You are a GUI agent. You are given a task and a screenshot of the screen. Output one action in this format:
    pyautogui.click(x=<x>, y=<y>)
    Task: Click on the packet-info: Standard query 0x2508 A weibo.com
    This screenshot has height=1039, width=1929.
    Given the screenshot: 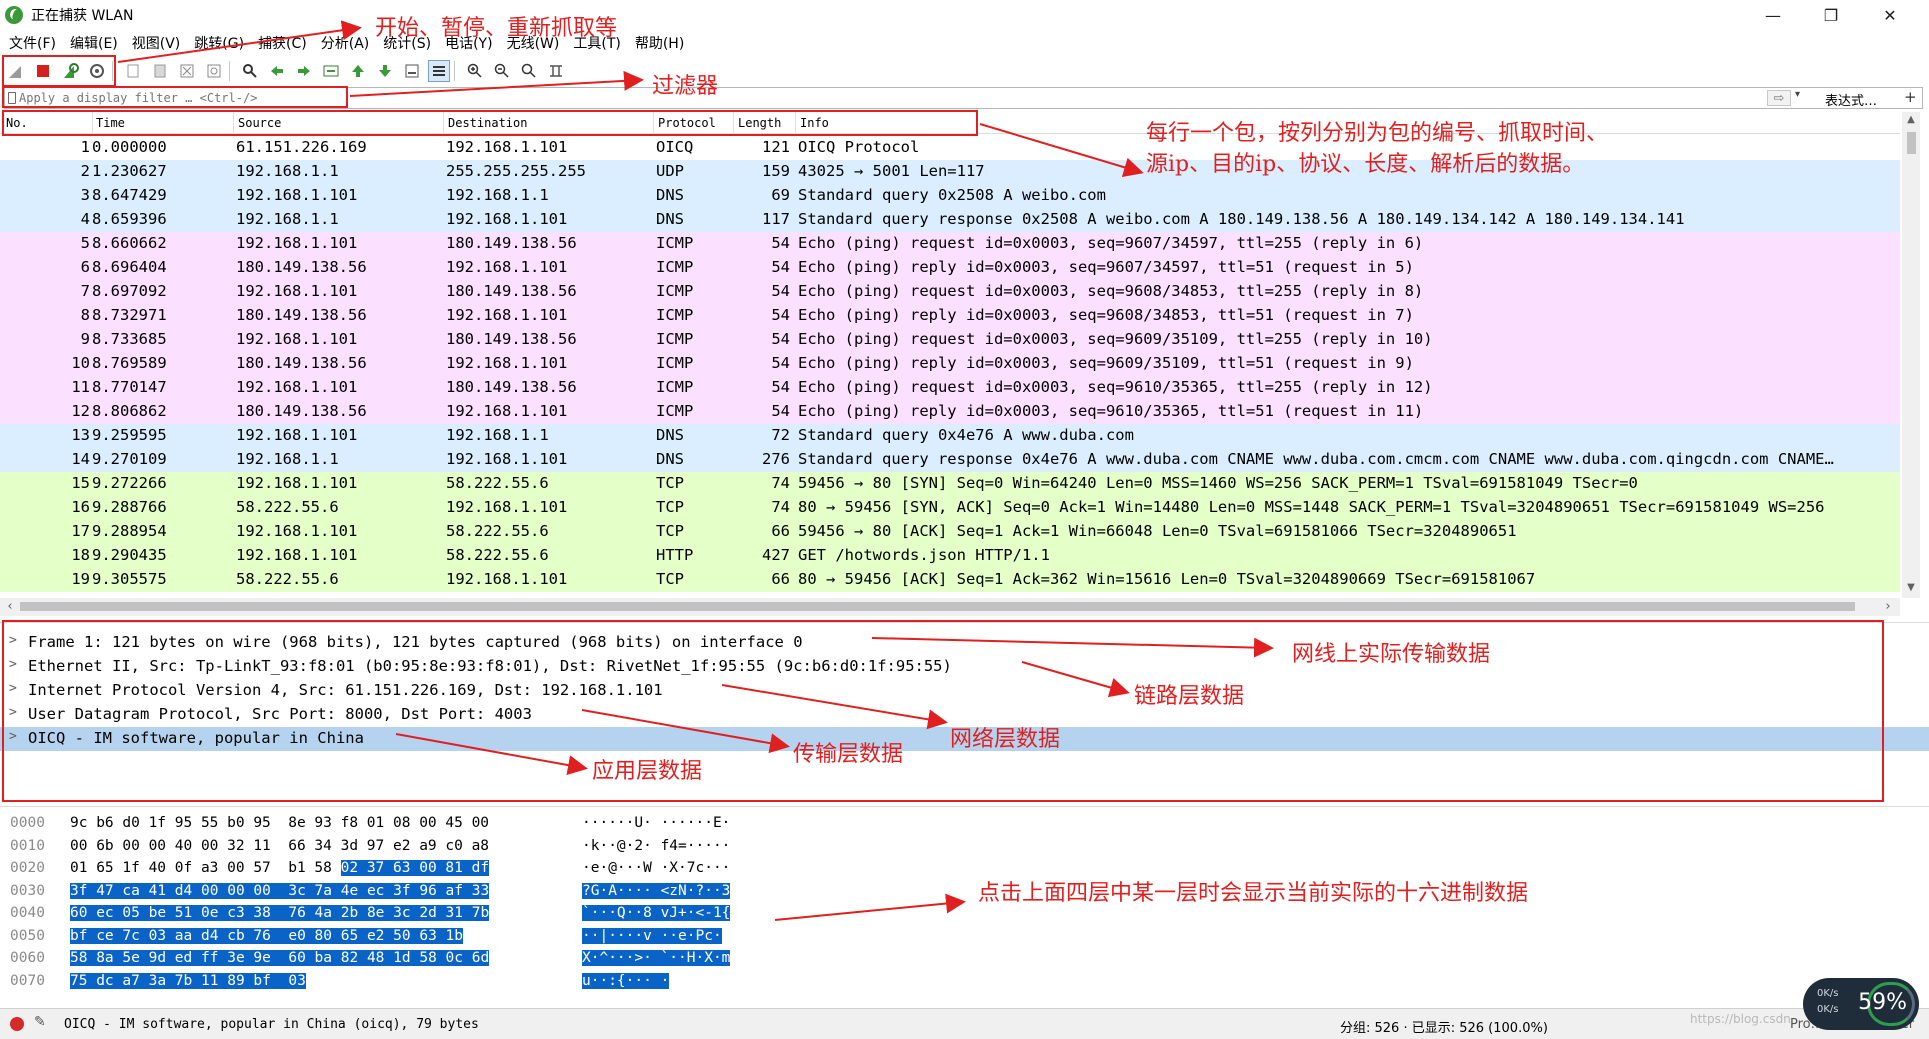 What is the action you would take?
    pyautogui.click(x=952, y=195)
    